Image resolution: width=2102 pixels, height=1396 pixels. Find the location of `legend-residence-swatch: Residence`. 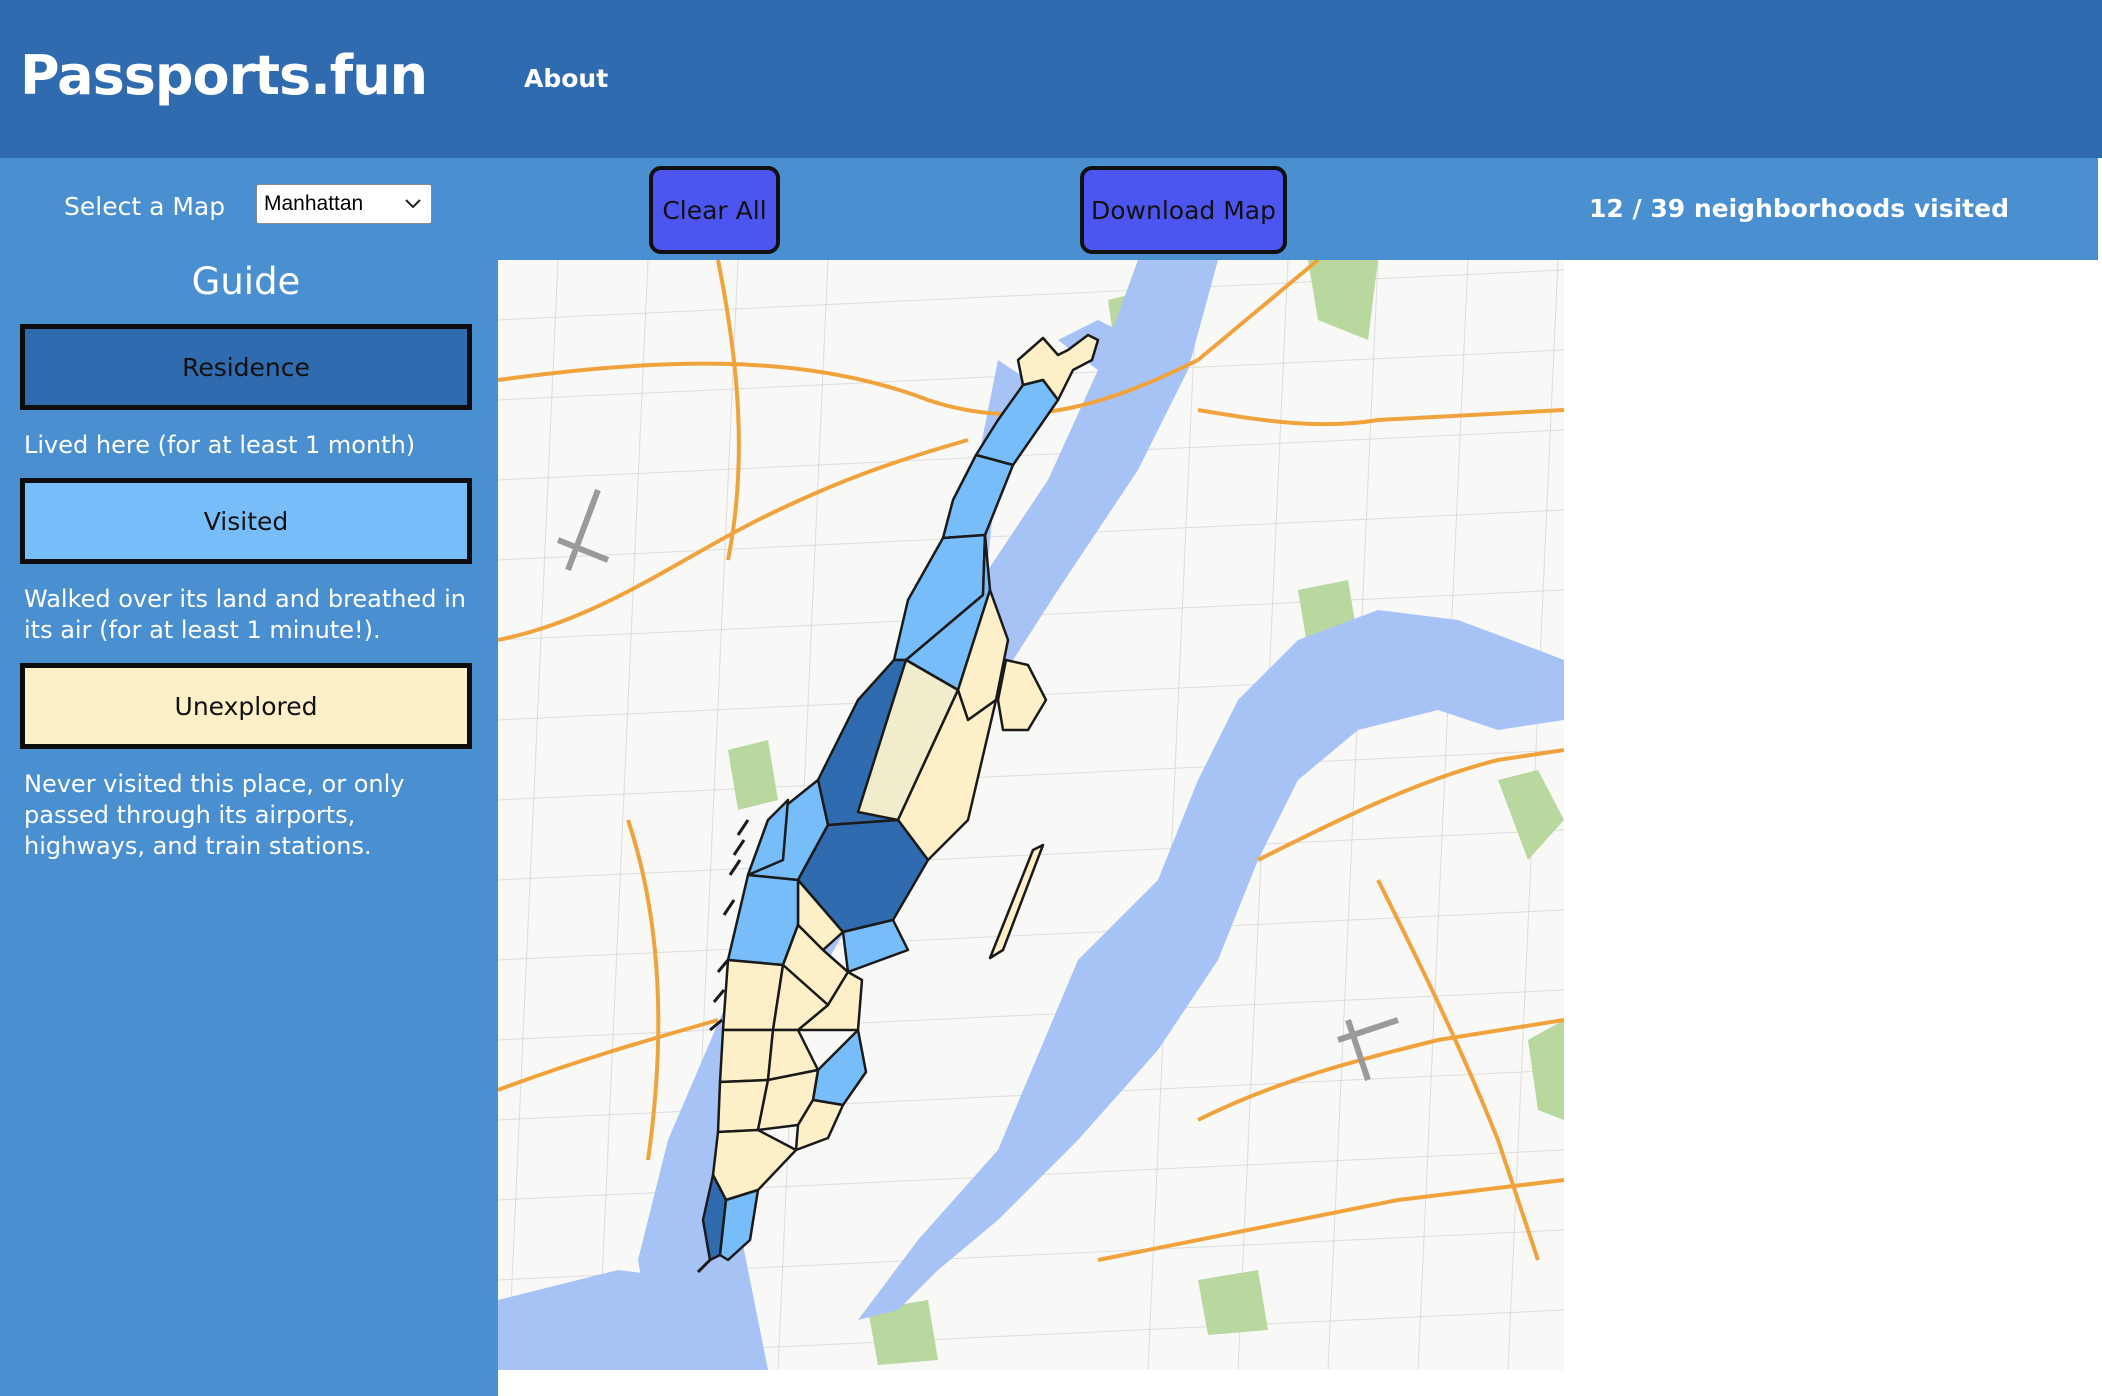

legend-residence-swatch: Residence is located at coordinates (246, 367).